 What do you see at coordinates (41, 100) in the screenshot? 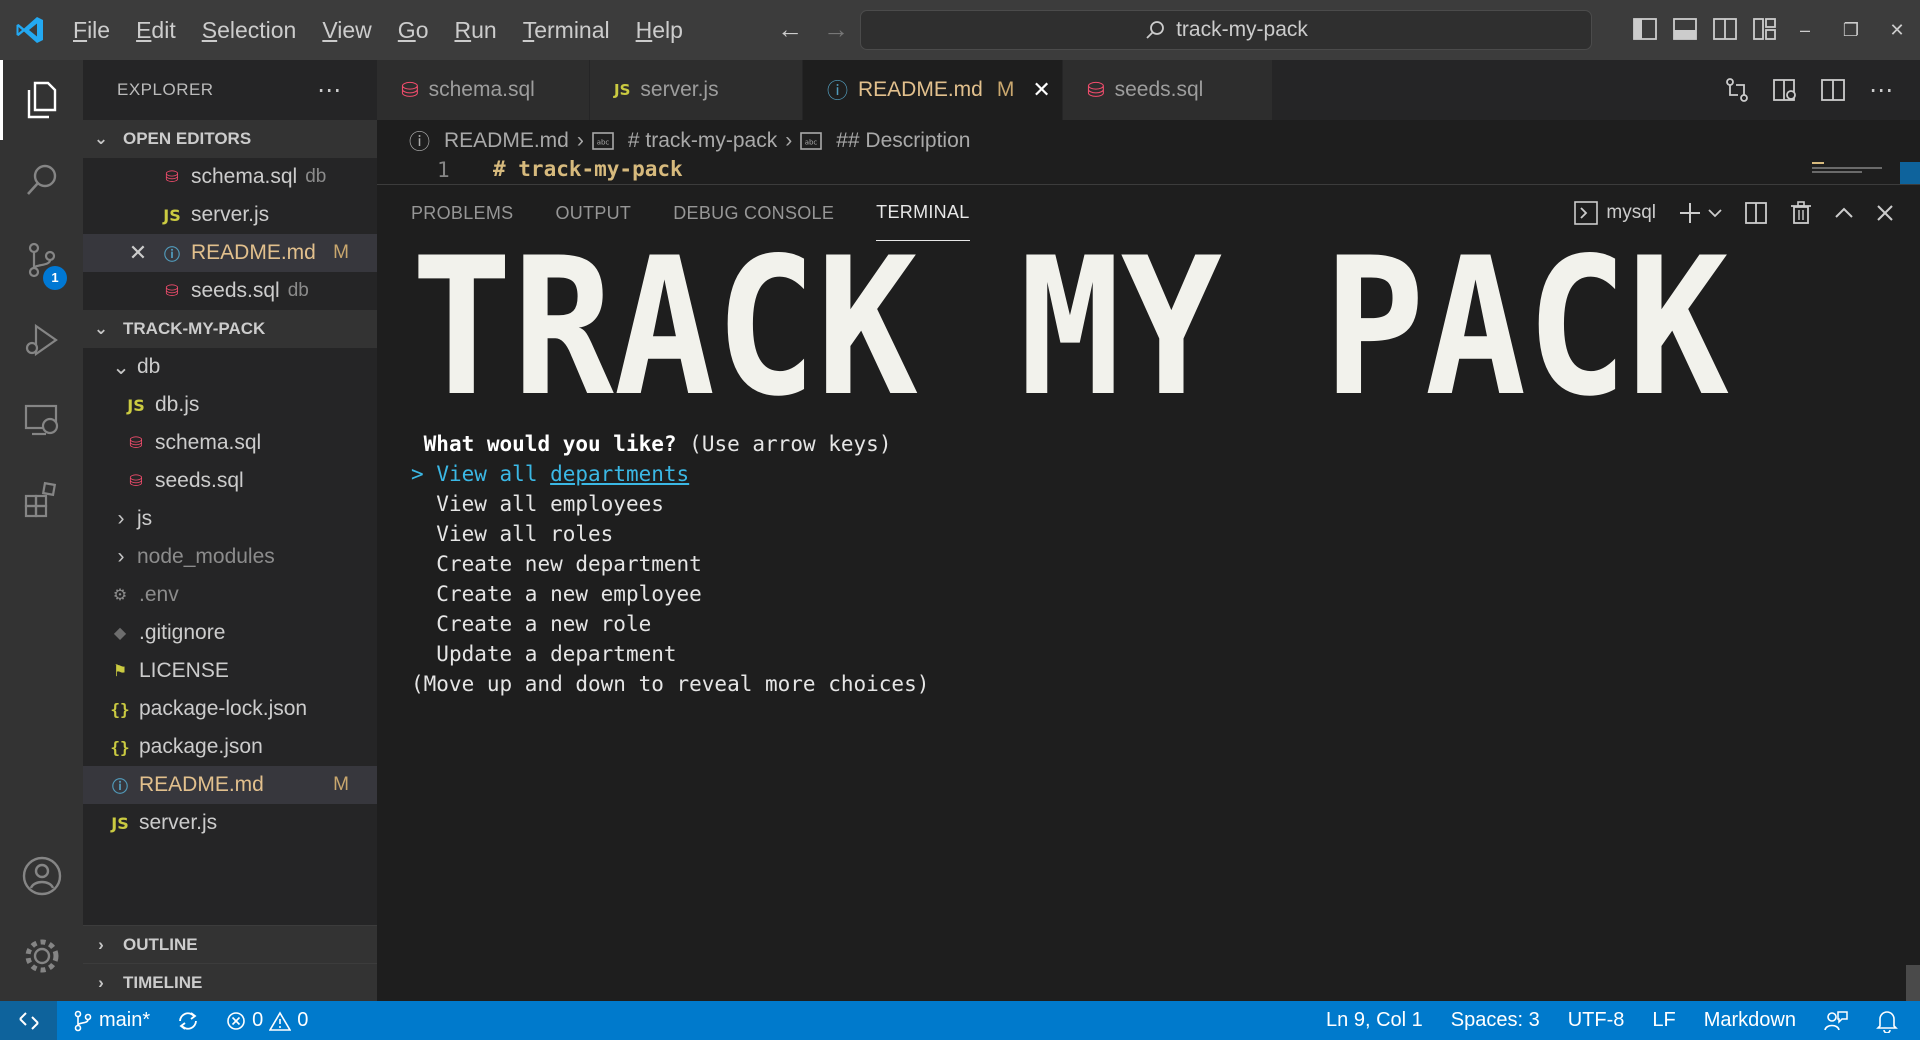
I see `explorer-icon` at bounding box center [41, 100].